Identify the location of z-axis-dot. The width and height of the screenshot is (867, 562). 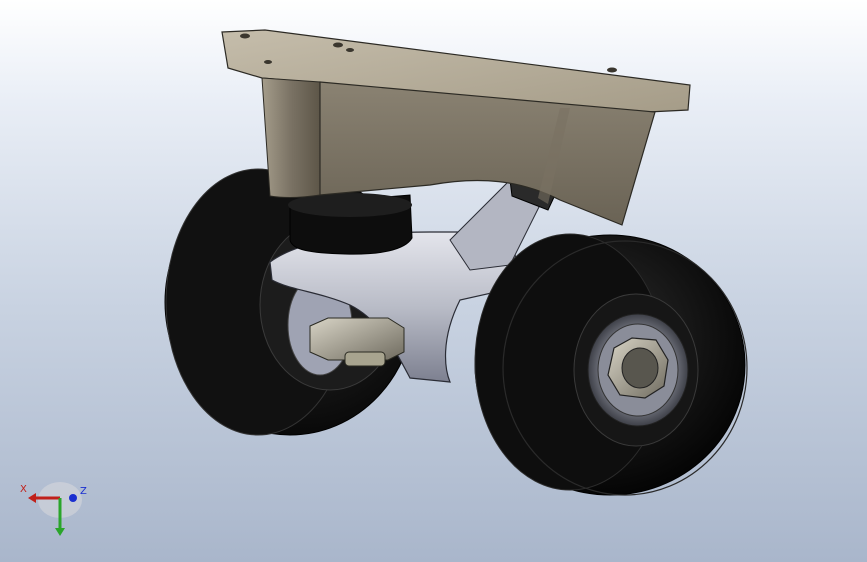
(73, 498).